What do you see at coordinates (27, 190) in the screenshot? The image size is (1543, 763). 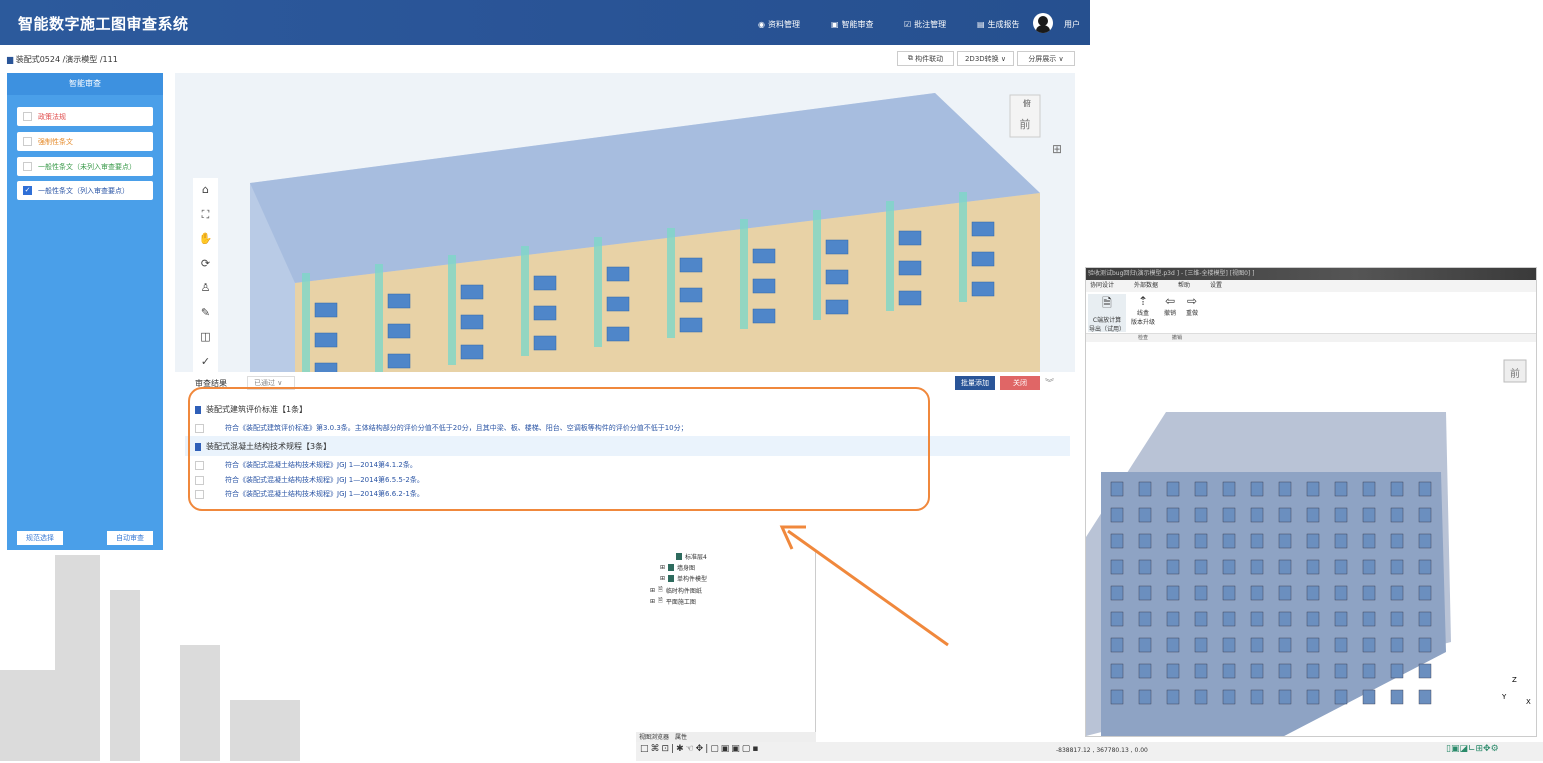 I see `checkbox-checked: ✓` at bounding box center [27, 190].